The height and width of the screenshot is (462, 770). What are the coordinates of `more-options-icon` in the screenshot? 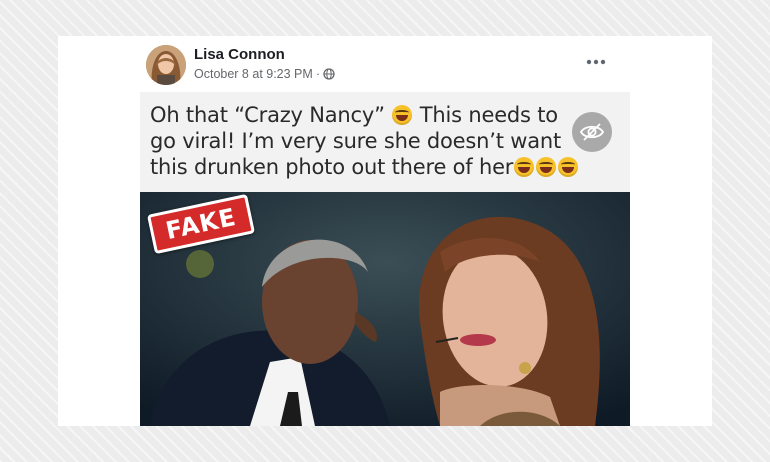 It's located at (596, 62).